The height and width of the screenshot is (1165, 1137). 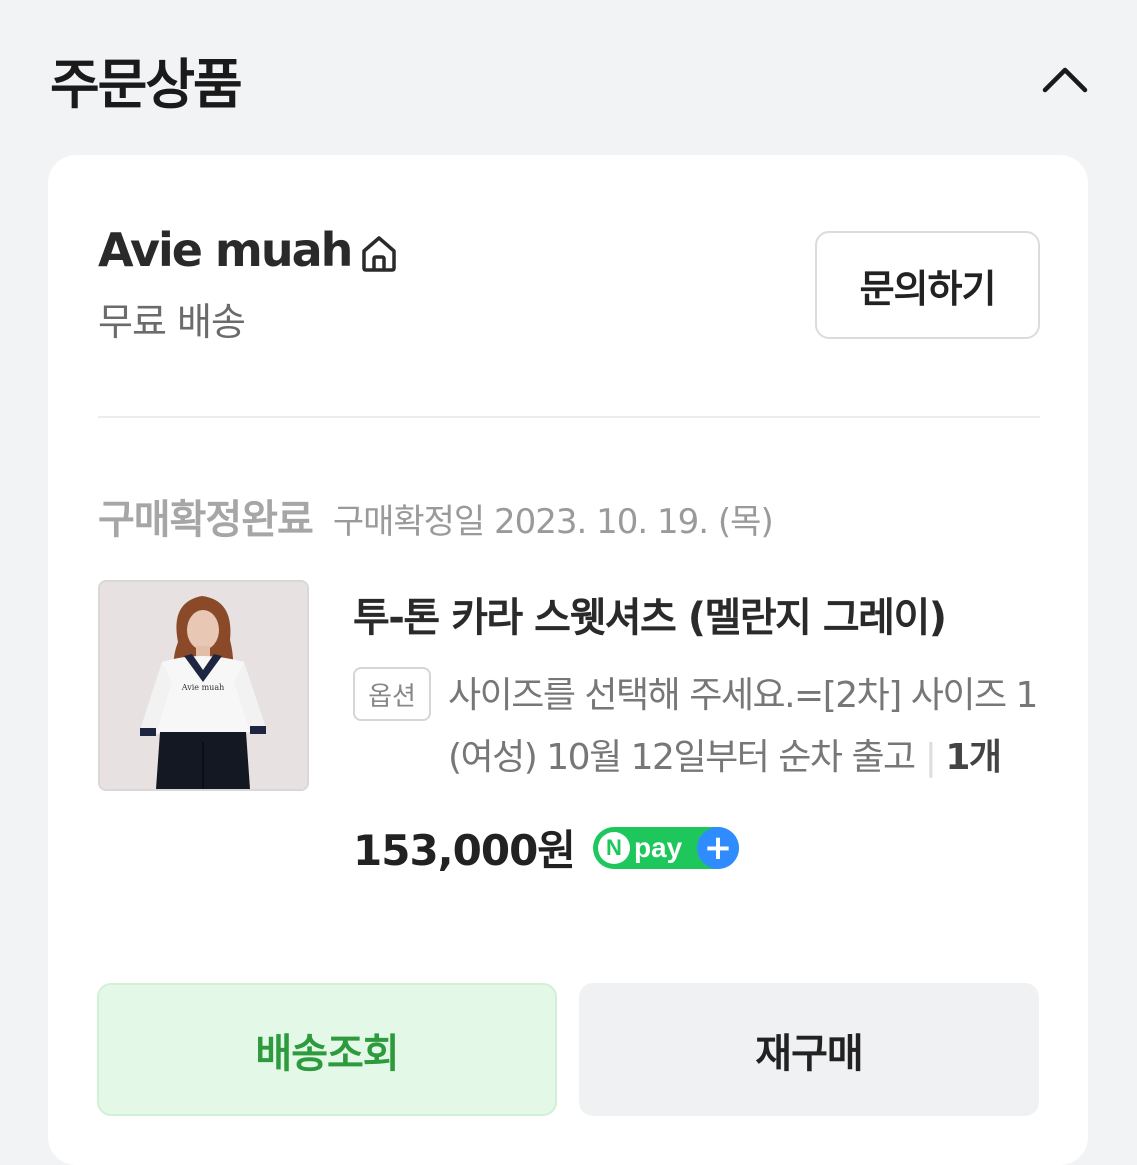 I want to click on product-thumbnail: Avie muah, so click(x=203, y=685).